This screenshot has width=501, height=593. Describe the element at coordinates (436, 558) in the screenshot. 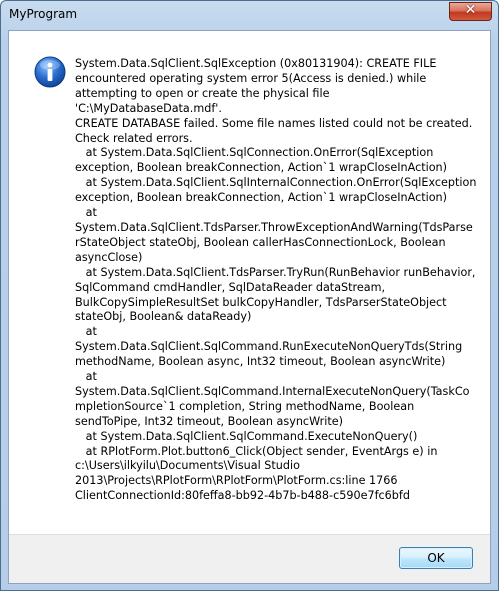

I see `ok-button: OK` at that location.